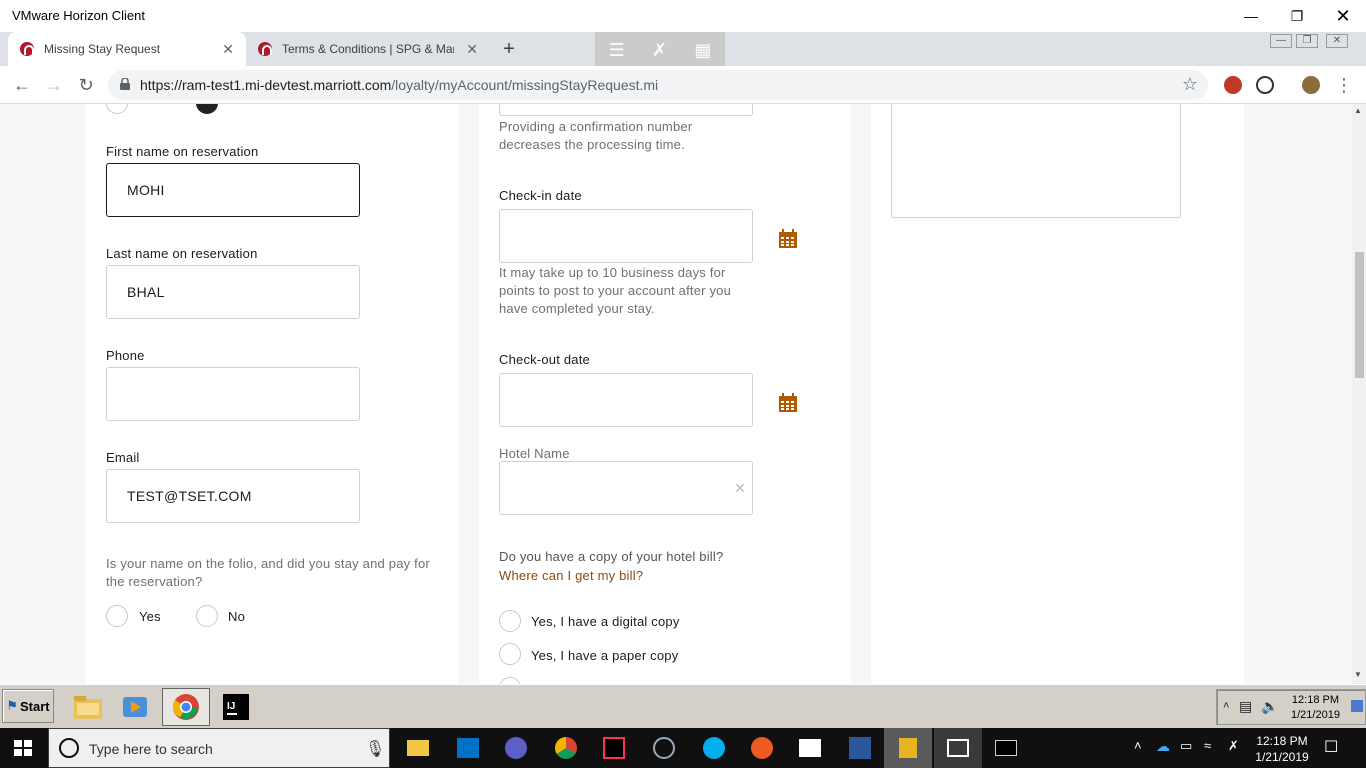 The image size is (1366, 768). What do you see at coordinates (525, 85) in the screenshot?
I see `url-path: /loyalty/myAccount/missingStayRequest.mi` at bounding box center [525, 85].